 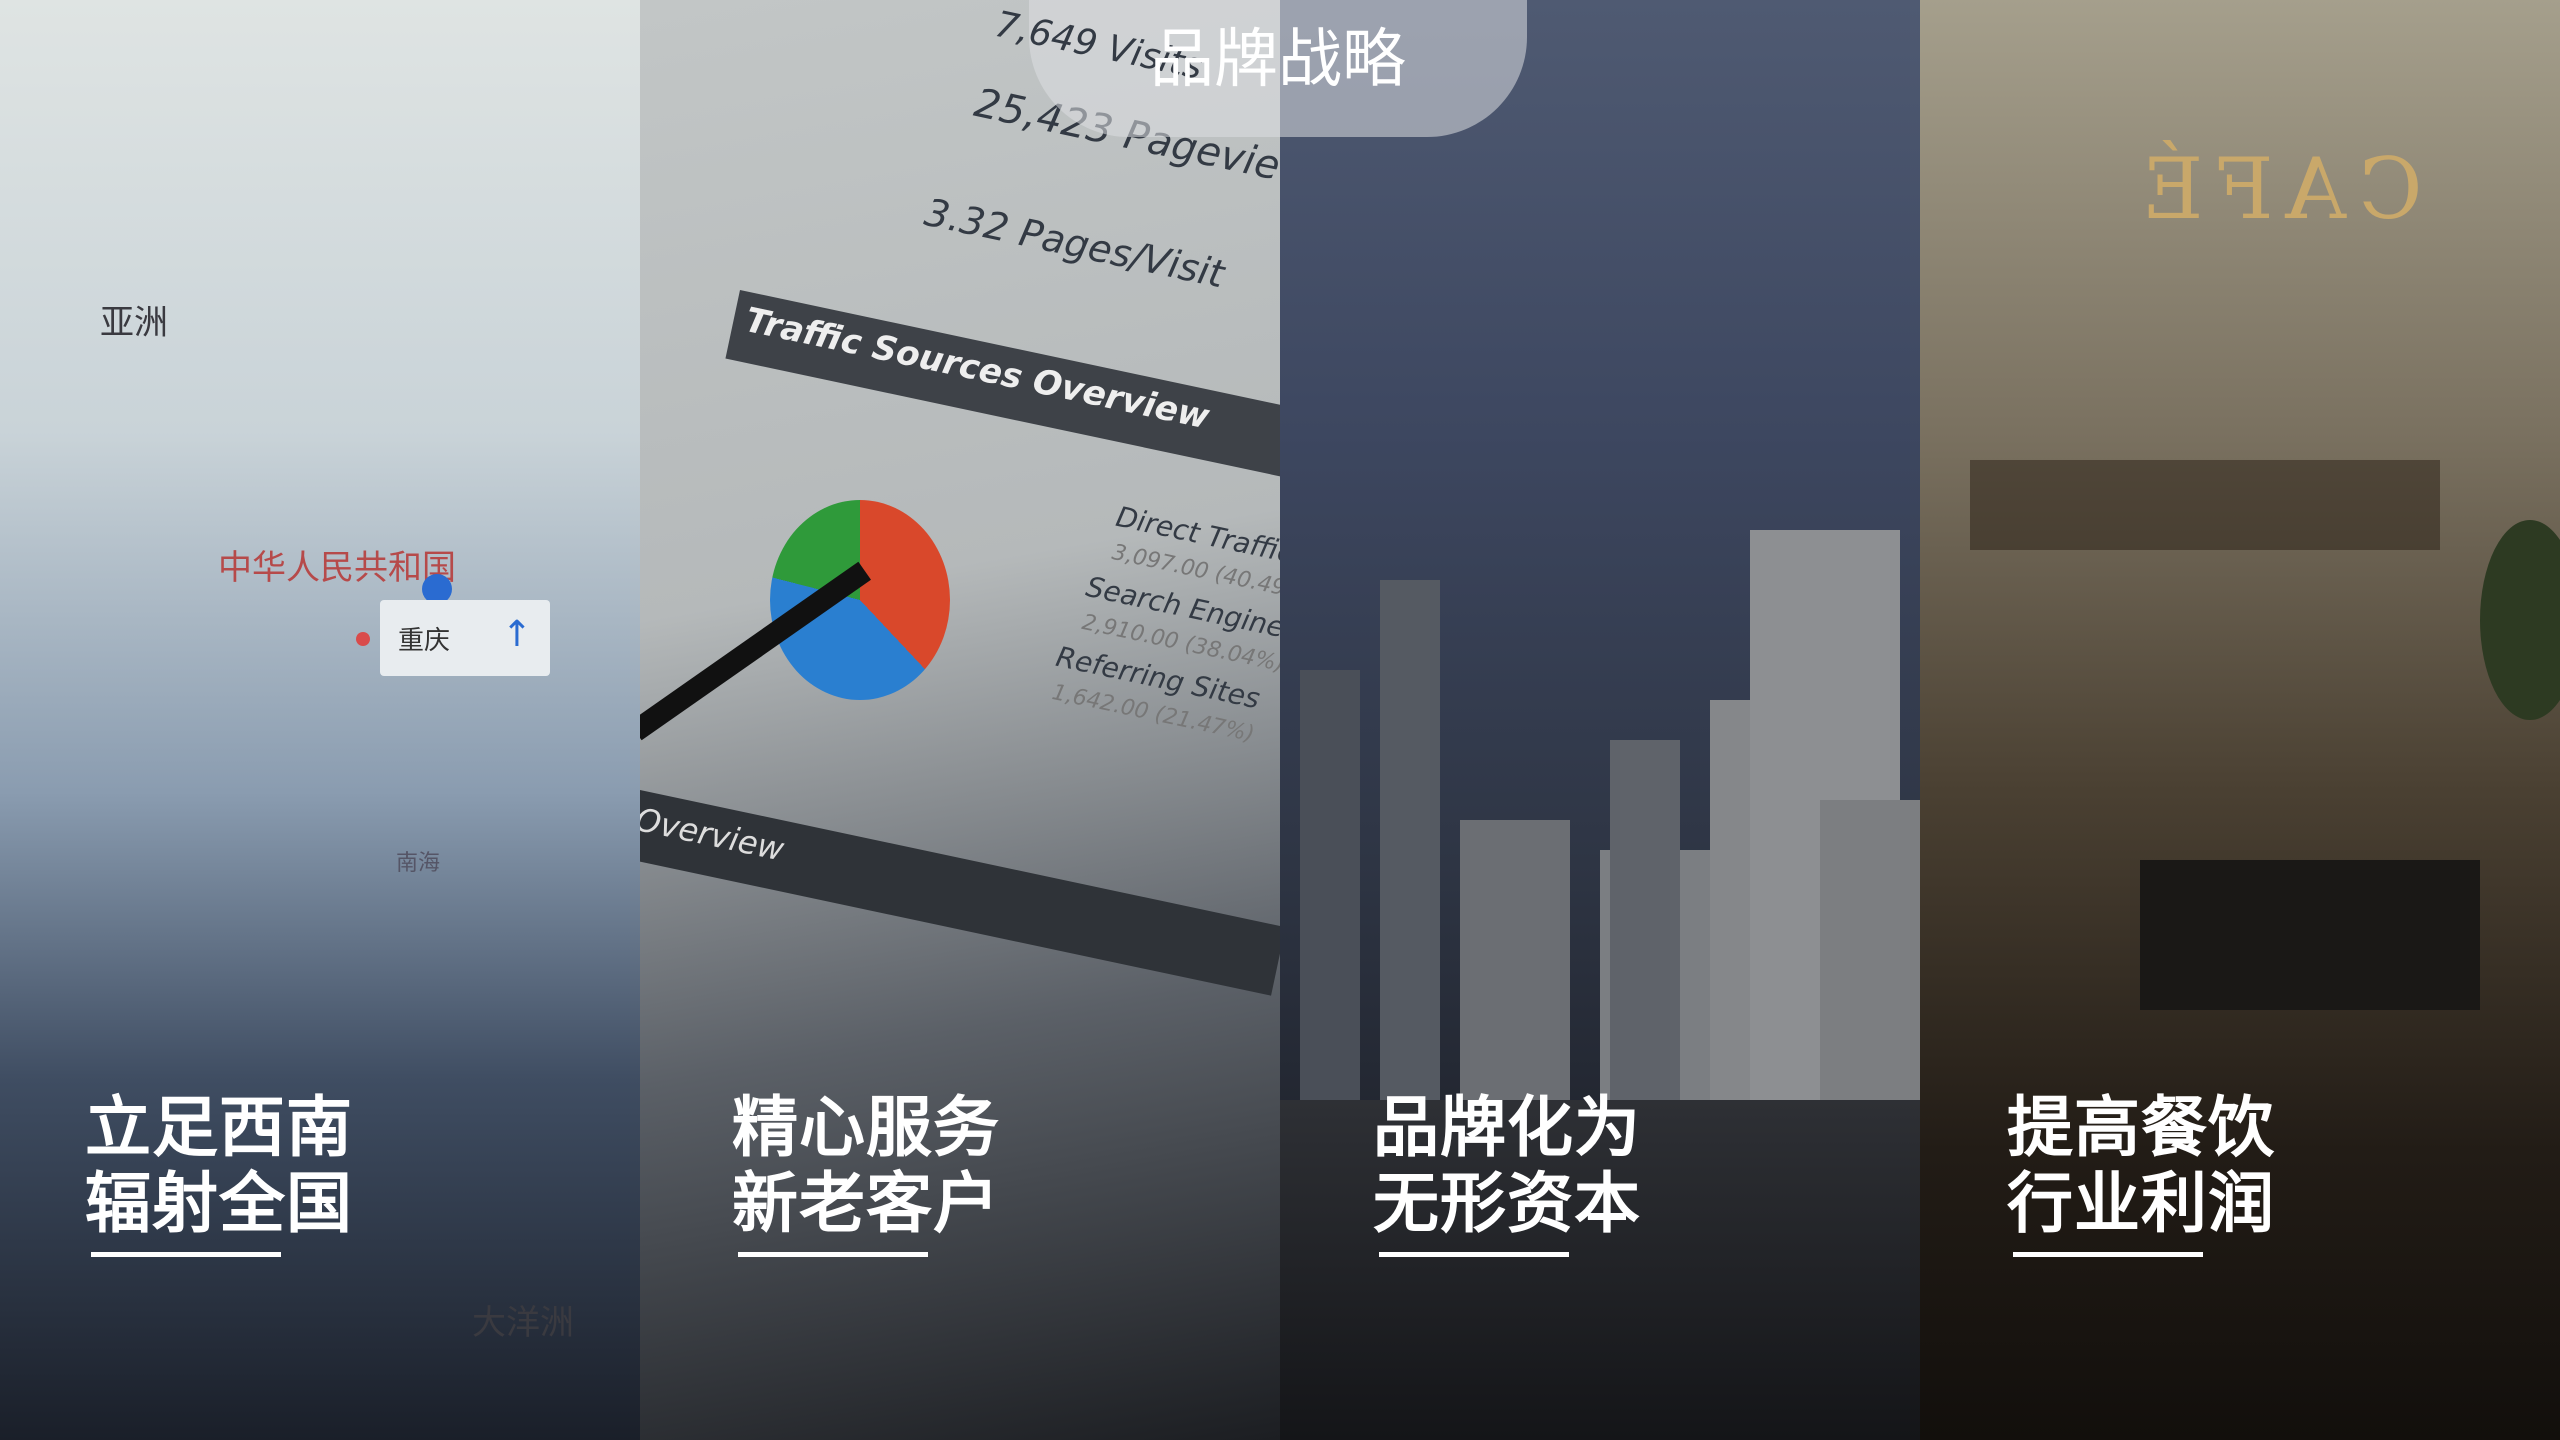 What do you see at coordinates (465, 638) in the screenshot?
I see `map-chip: 重庆 ↑` at bounding box center [465, 638].